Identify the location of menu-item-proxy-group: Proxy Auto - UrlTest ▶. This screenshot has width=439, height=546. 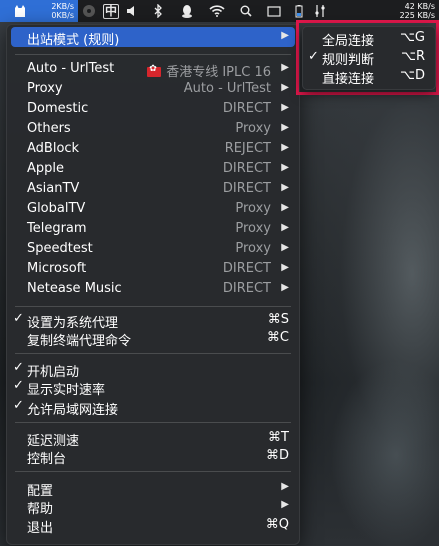
(153, 89).